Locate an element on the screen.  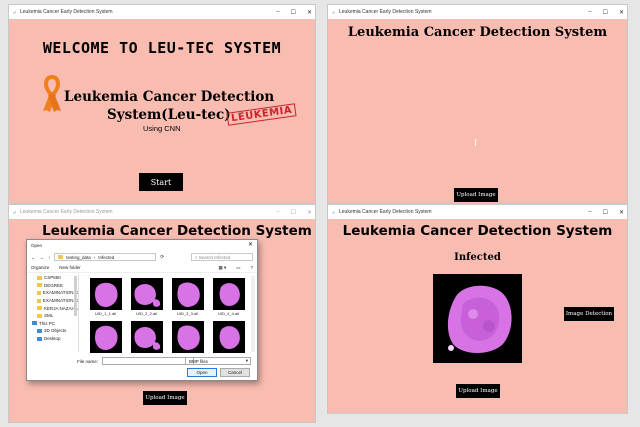
file-scrollbar is located at coordinates (253, 314).